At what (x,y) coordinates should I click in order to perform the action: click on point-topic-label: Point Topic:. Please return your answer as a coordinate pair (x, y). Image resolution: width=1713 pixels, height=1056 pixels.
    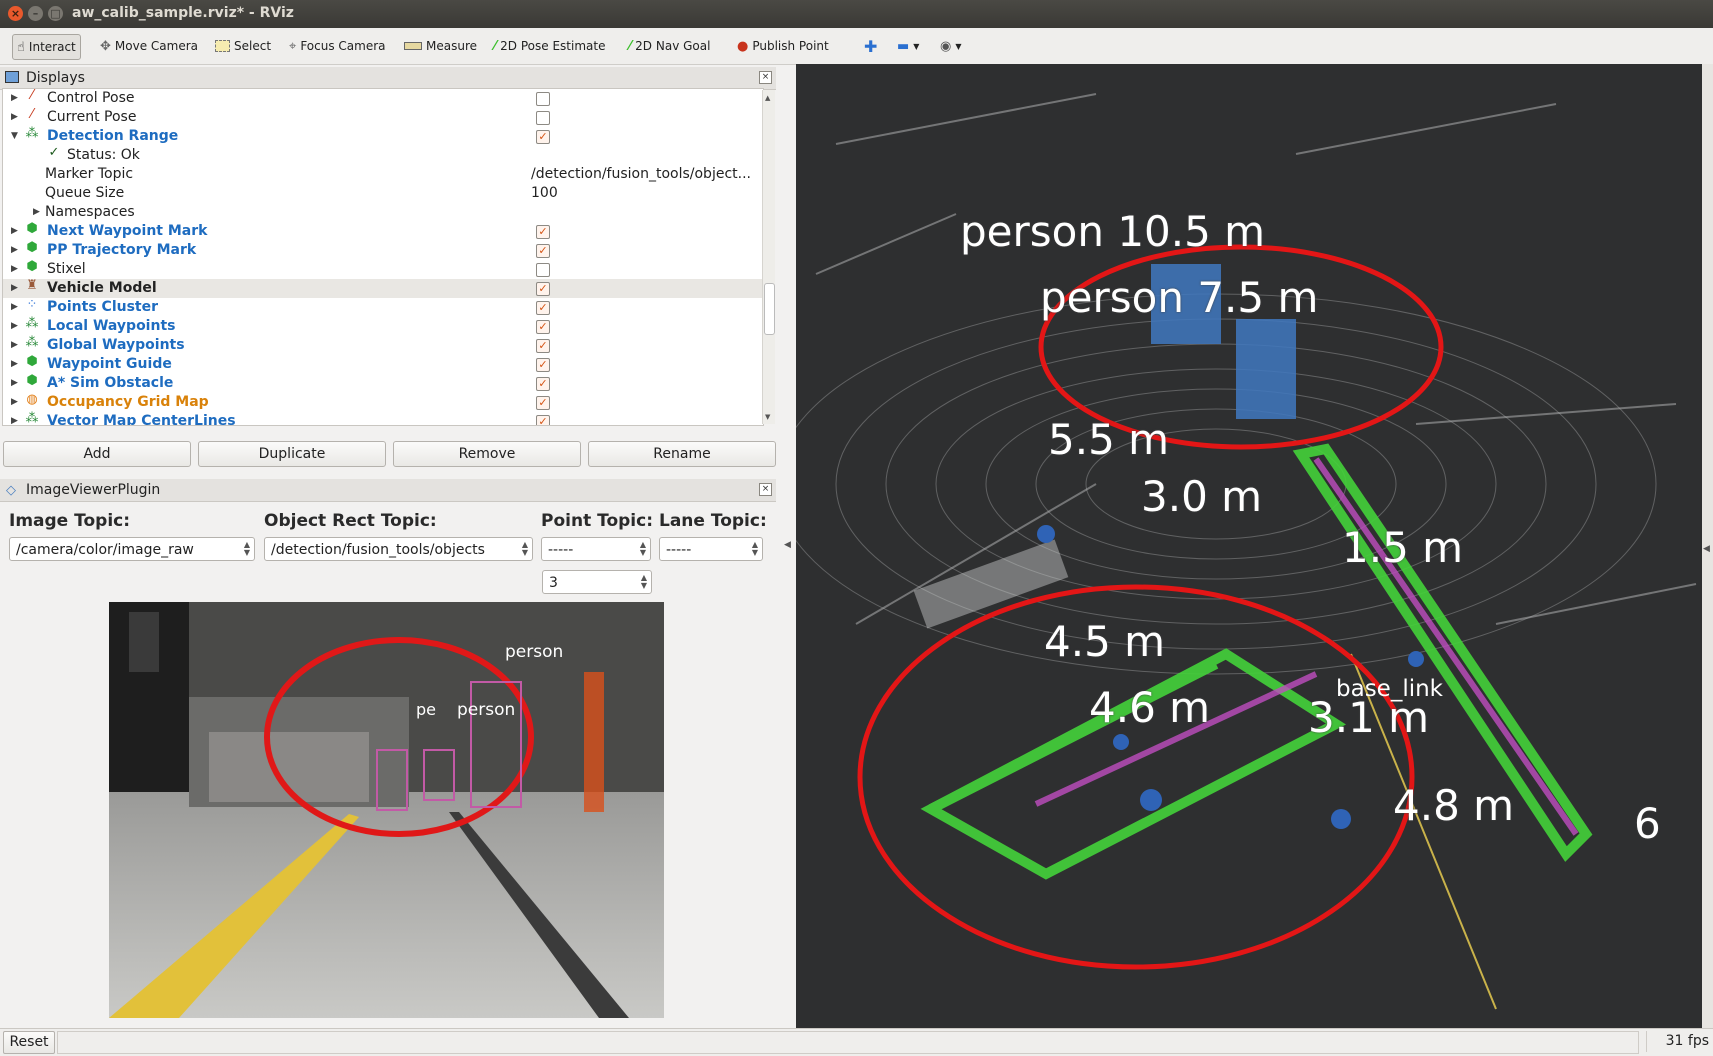
    Looking at the image, I should click on (597, 521).